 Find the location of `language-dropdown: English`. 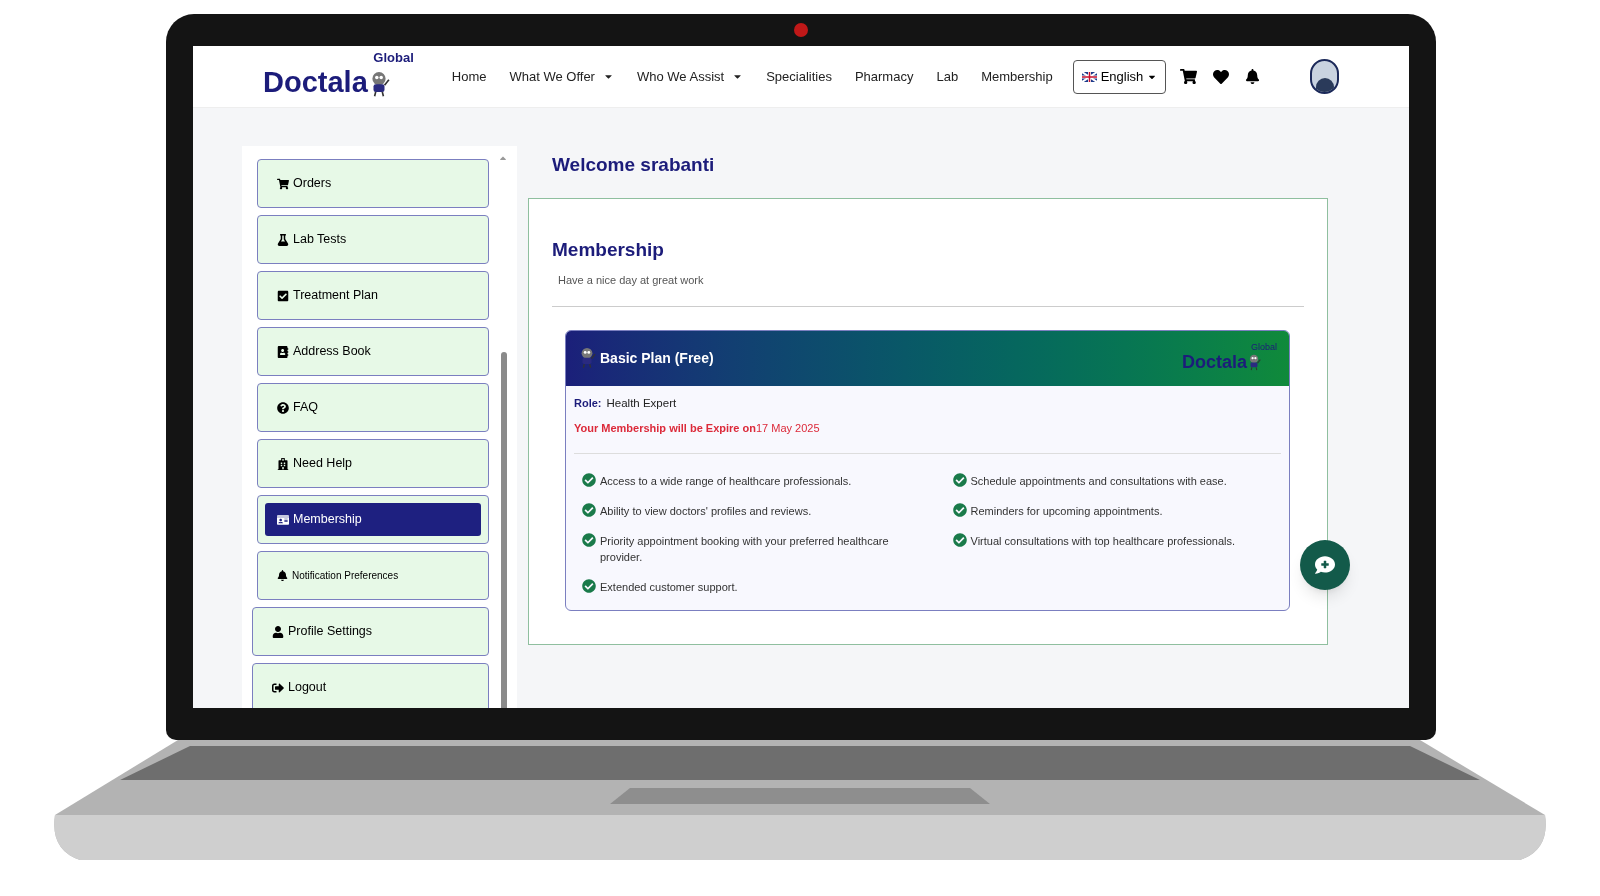

language-dropdown: English is located at coordinates (1119, 76).